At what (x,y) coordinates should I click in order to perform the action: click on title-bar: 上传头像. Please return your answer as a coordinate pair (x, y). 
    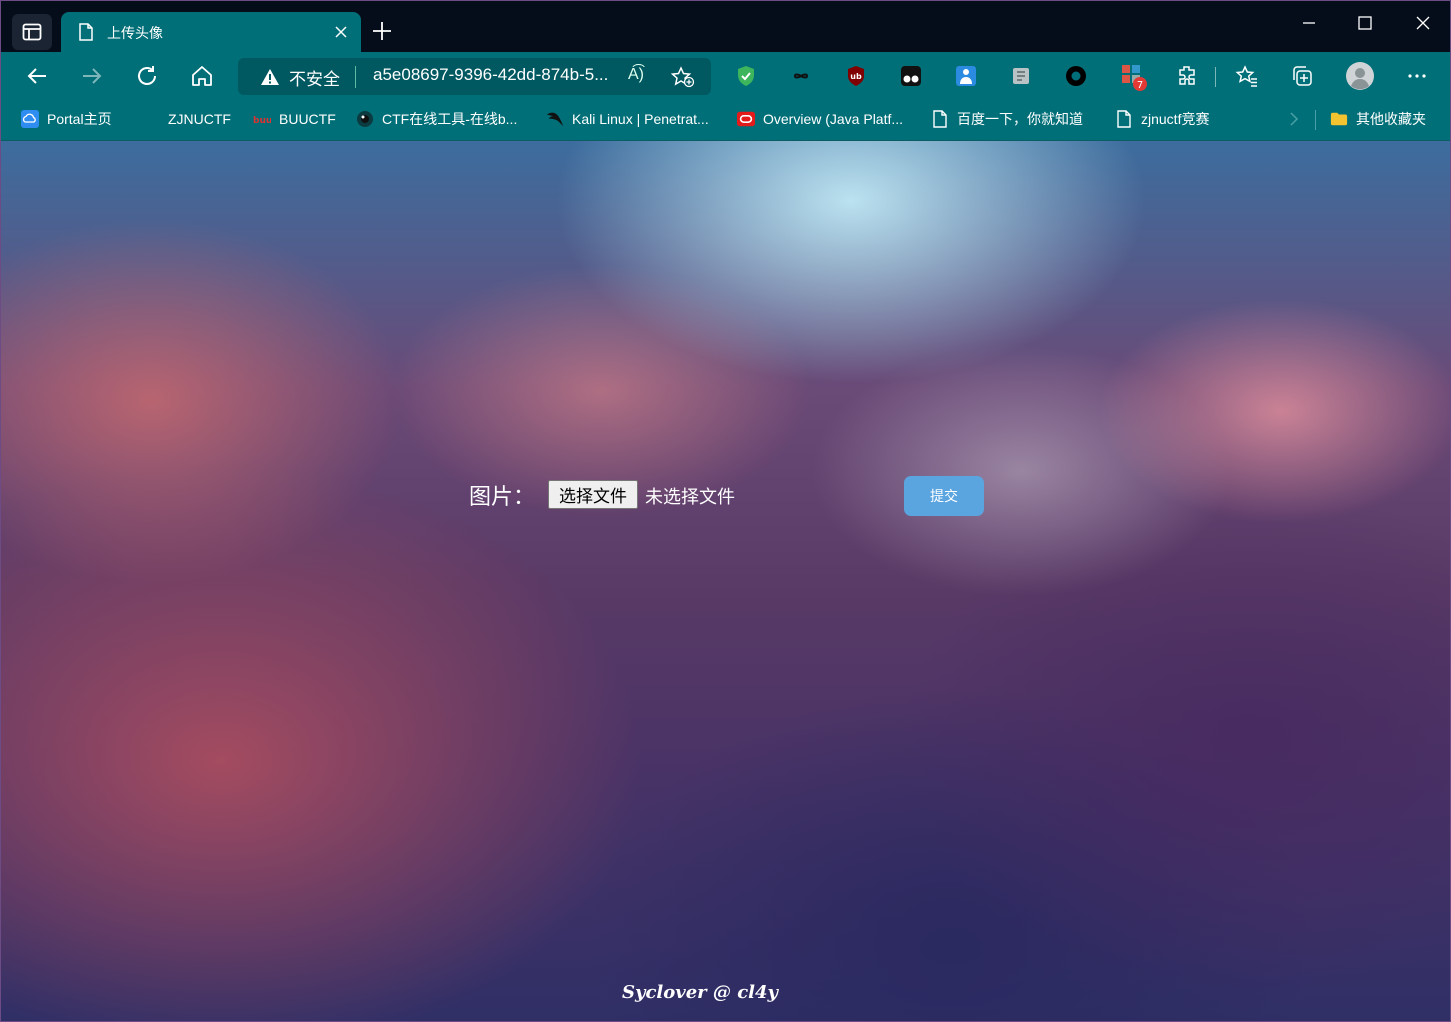
    Looking at the image, I should click on (725, 26).